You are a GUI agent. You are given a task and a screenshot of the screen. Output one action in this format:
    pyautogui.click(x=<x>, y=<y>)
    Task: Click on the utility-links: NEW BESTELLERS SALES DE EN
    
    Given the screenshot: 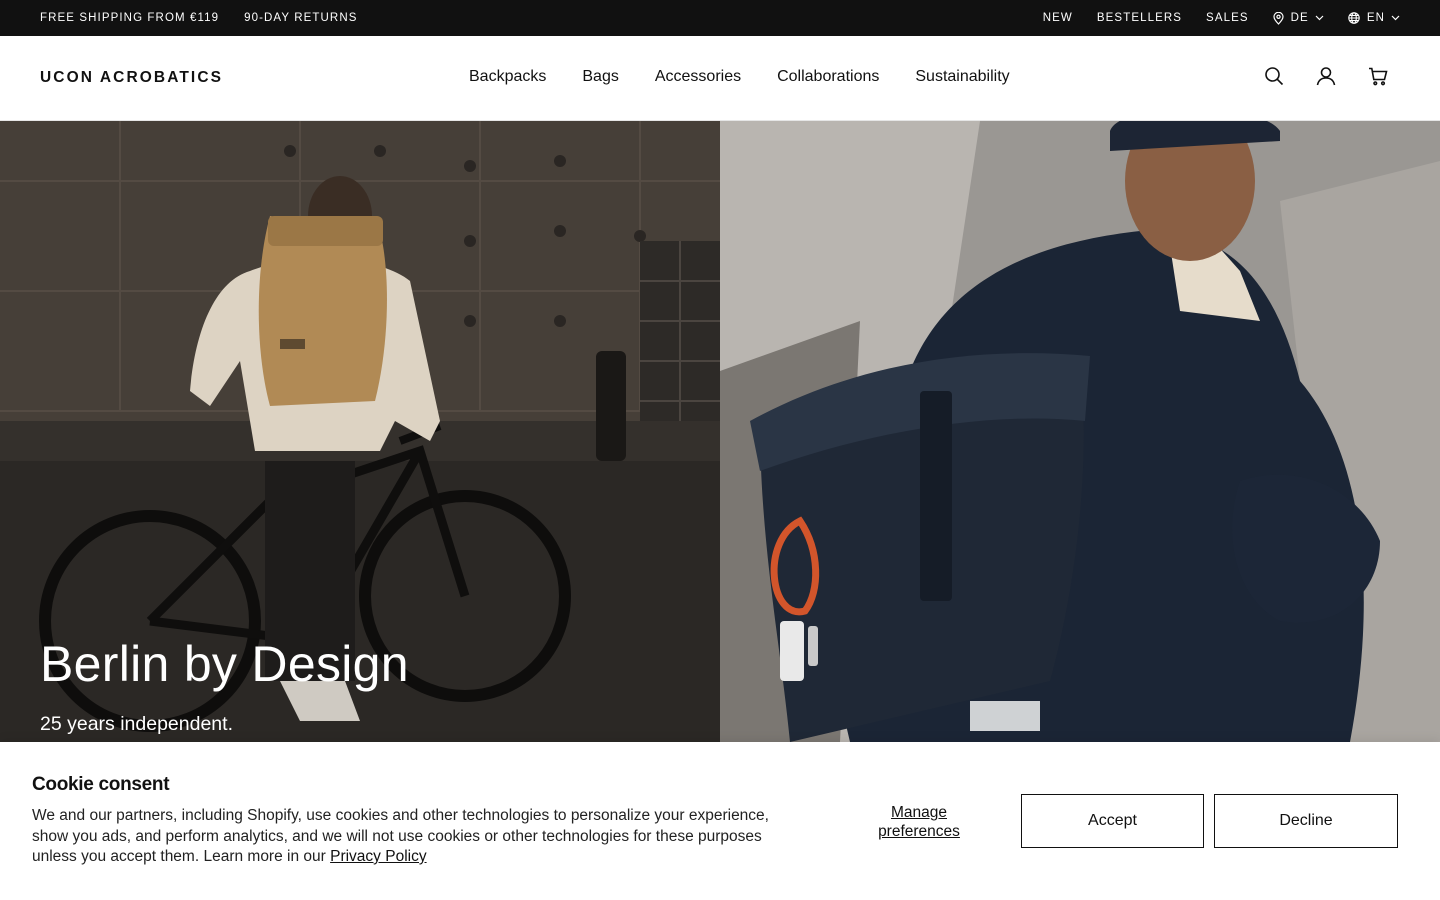 What is the action you would take?
    pyautogui.click(x=1209, y=18)
    